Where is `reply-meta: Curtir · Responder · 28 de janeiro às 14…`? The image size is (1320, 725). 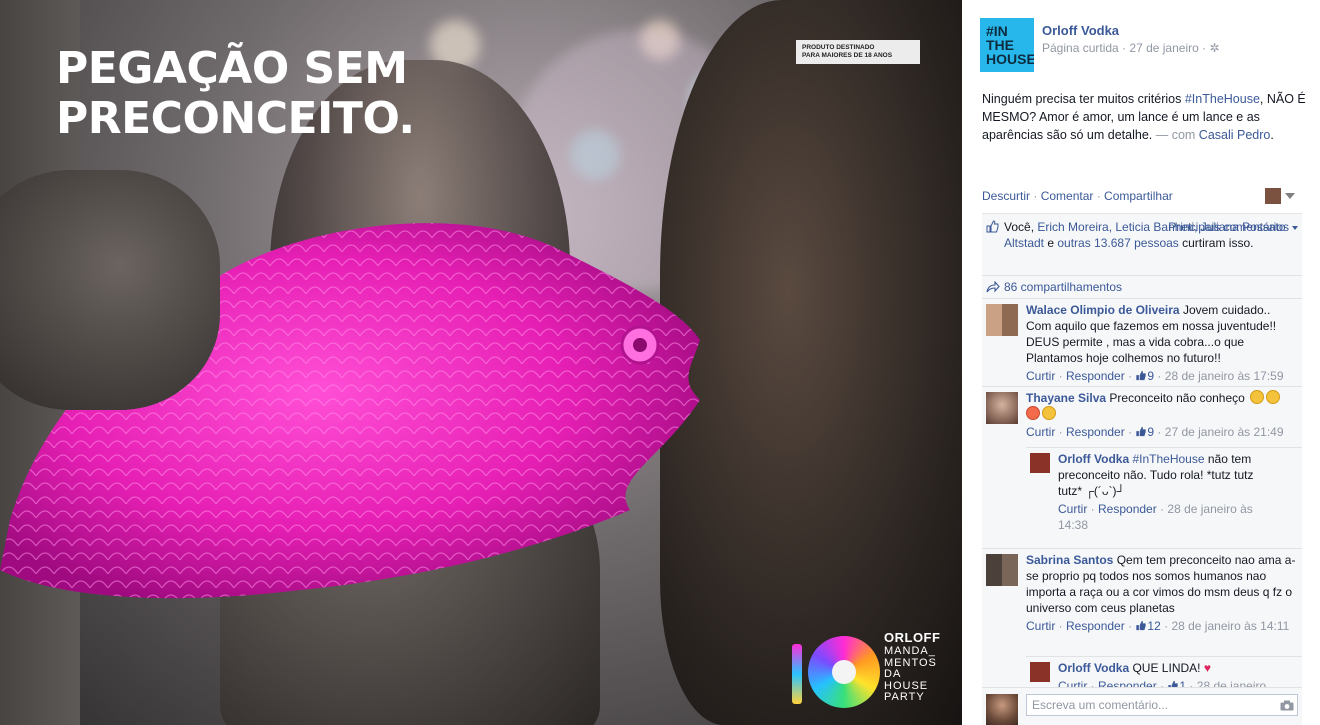 reply-meta: Curtir · Responder · 28 de janeiro às 14… is located at coordinates (1155, 517).